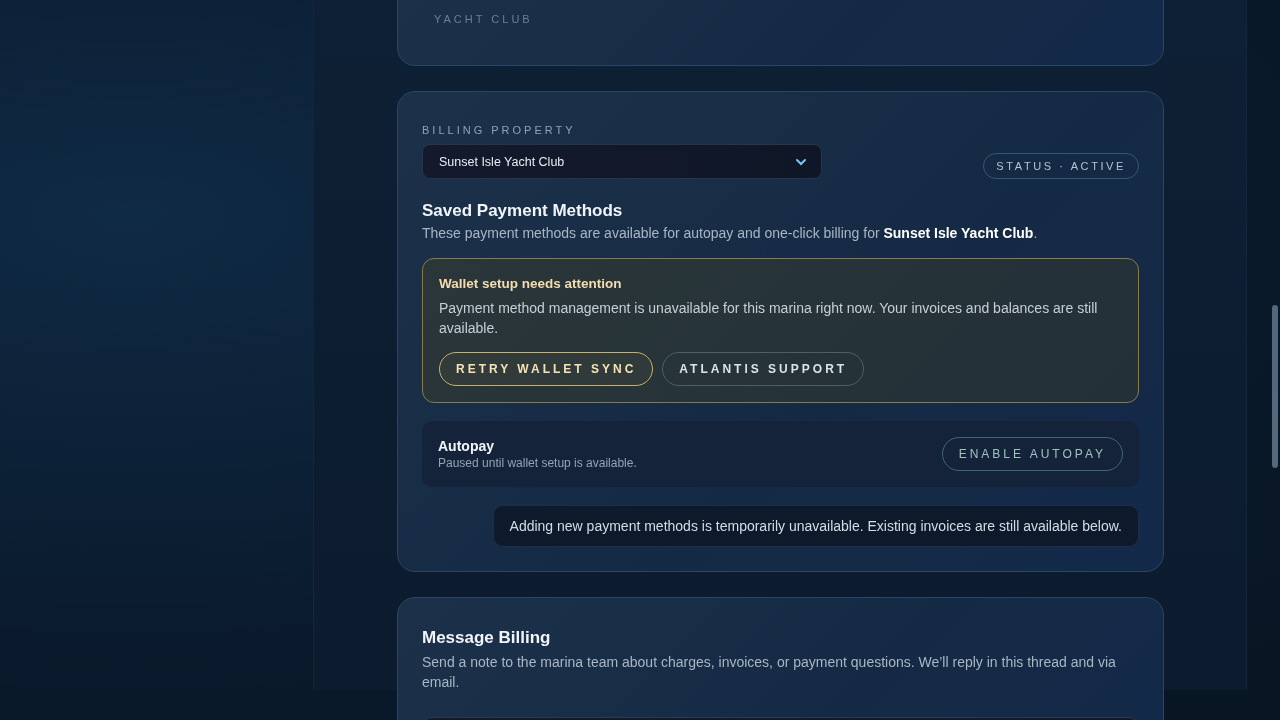 The image size is (1280, 720). I want to click on autopay-title: Autopay, so click(466, 446).